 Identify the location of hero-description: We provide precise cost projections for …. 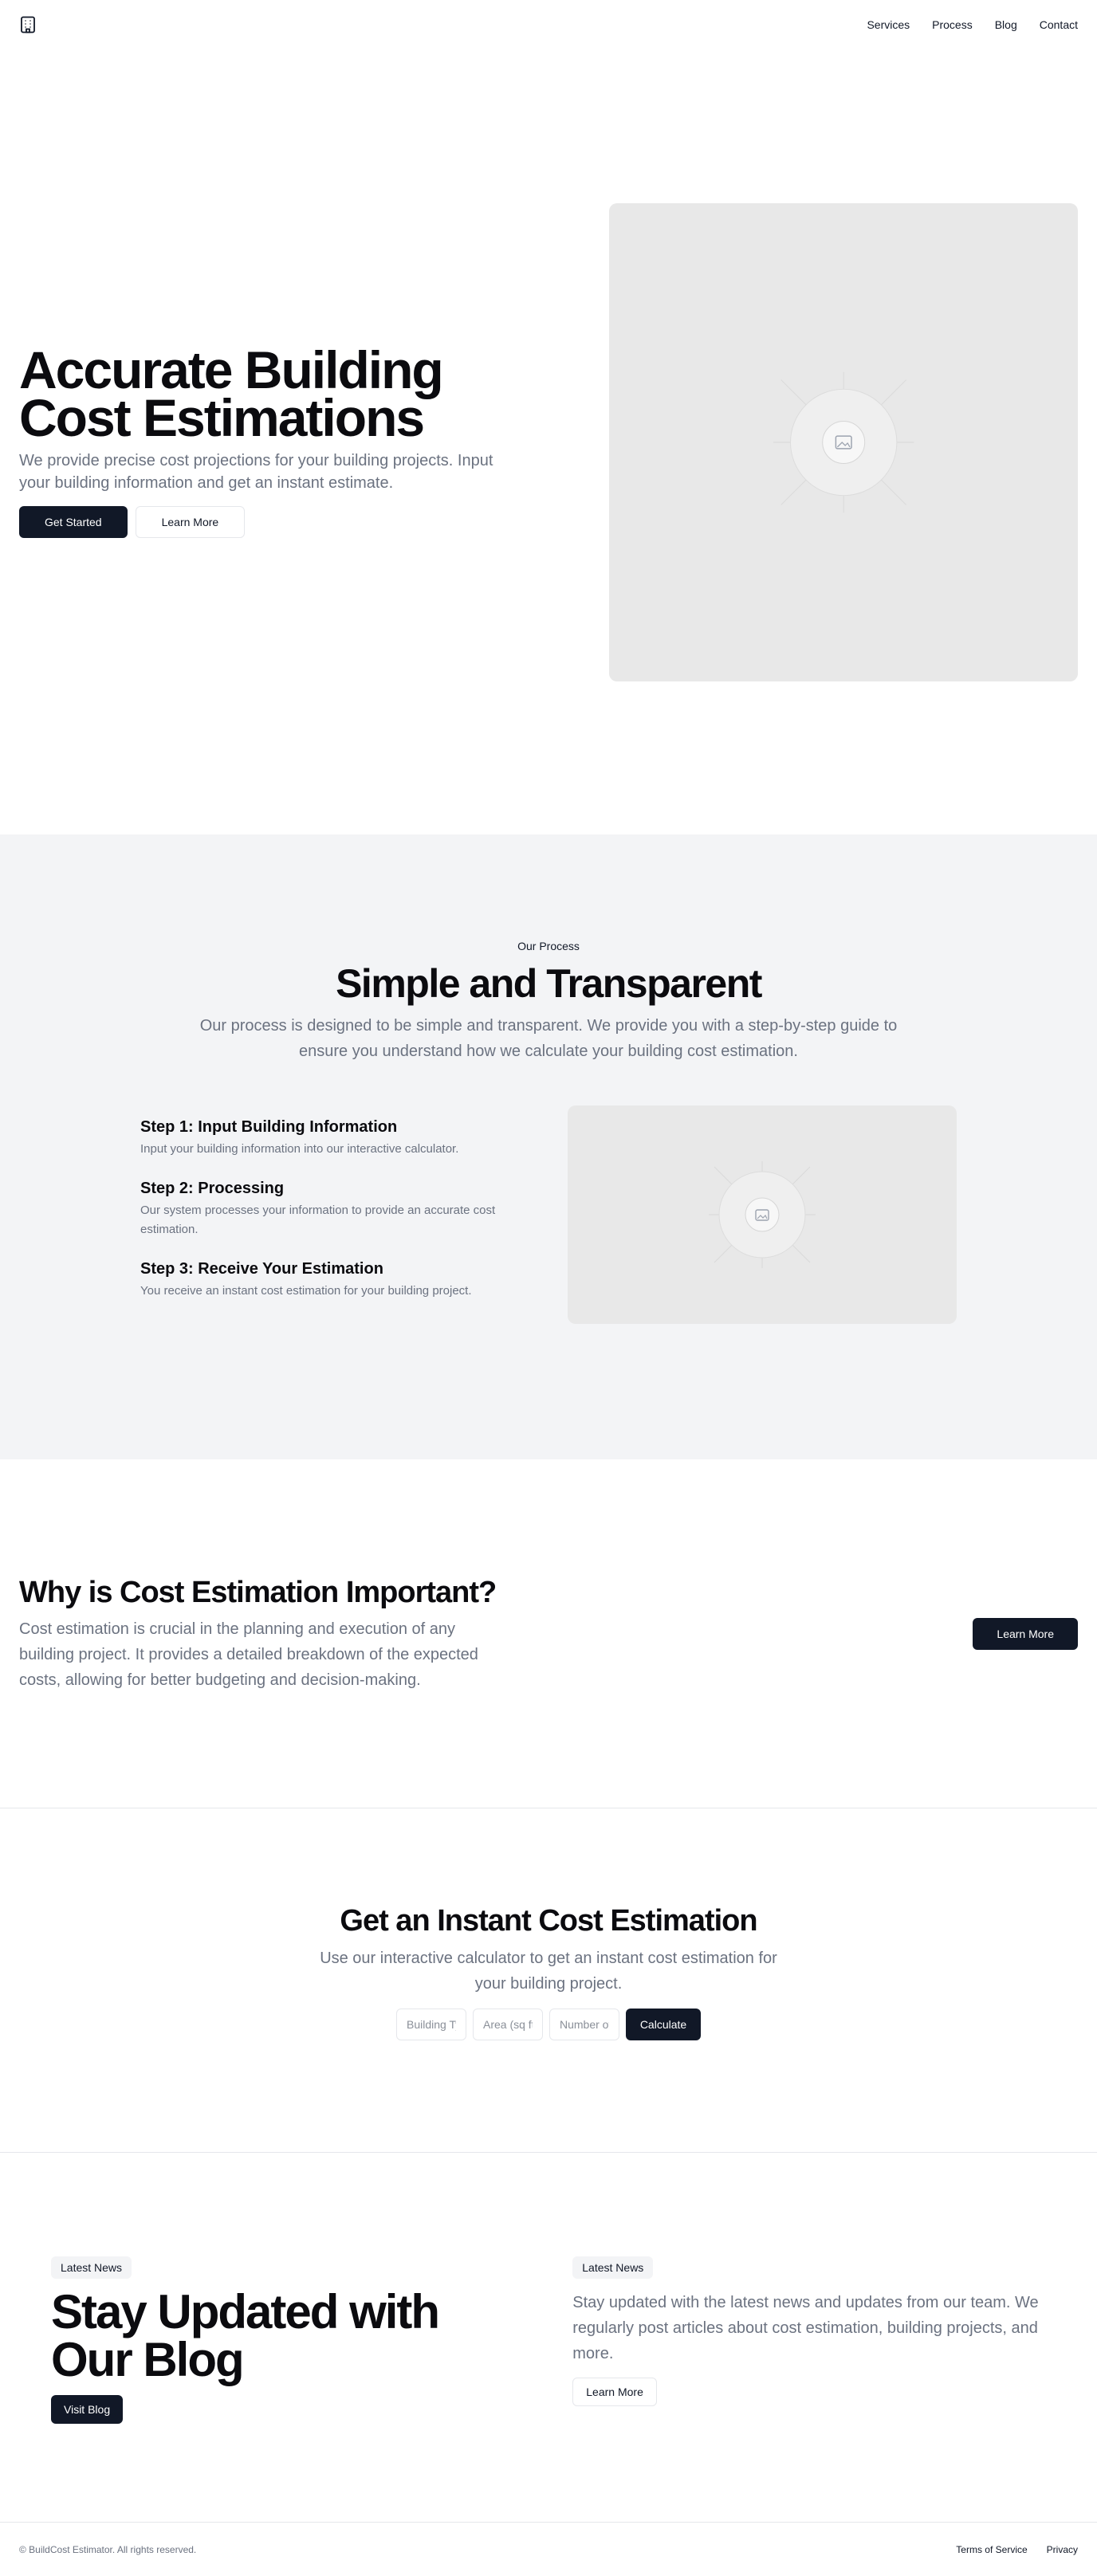
(256, 472).